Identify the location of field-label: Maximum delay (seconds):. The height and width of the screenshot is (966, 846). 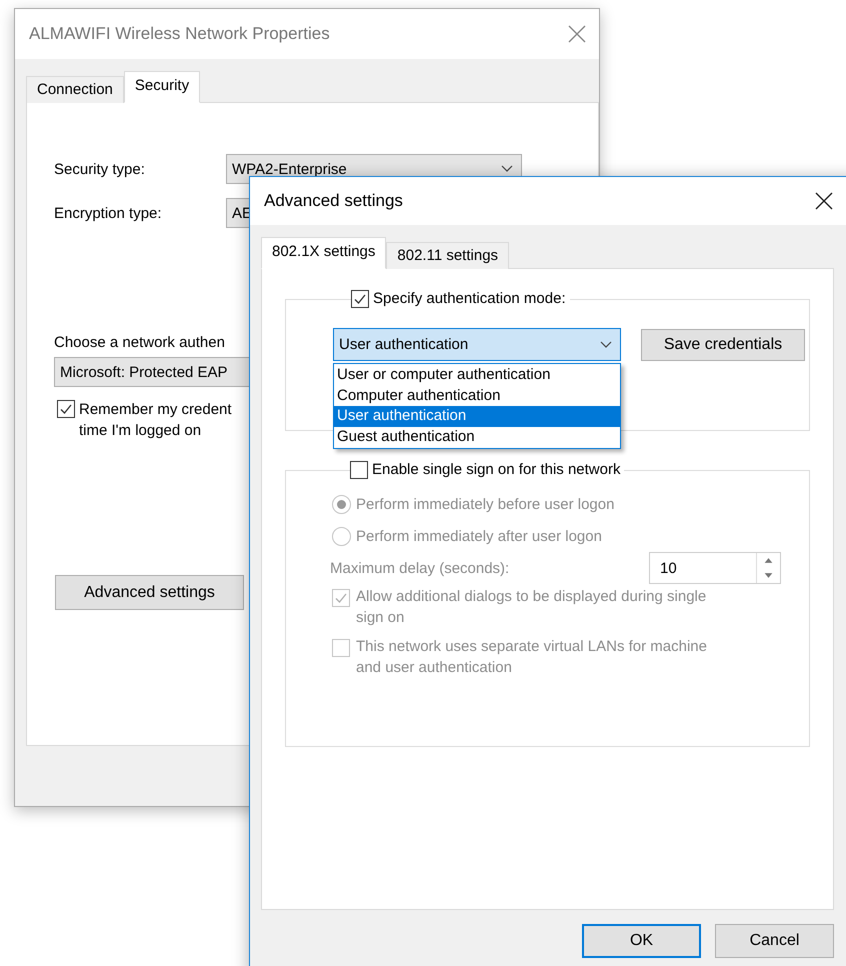
(420, 568).